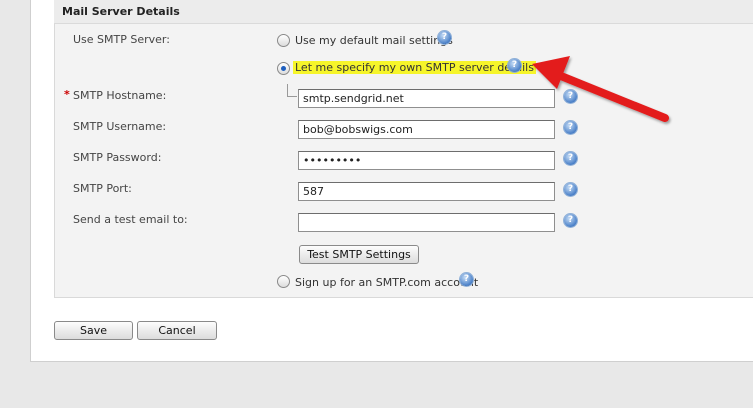 The image size is (753, 408). Describe the element at coordinates (177, 330) in the screenshot. I see `cancel-button: Cancel` at that location.